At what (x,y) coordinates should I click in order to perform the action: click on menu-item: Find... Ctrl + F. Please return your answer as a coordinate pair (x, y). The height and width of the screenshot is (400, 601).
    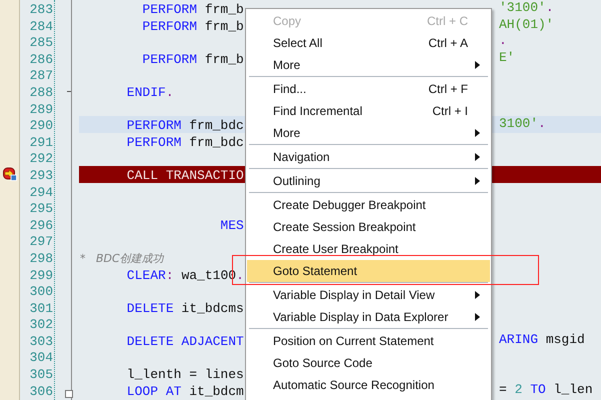
    Looking at the image, I should click on (368, 89).